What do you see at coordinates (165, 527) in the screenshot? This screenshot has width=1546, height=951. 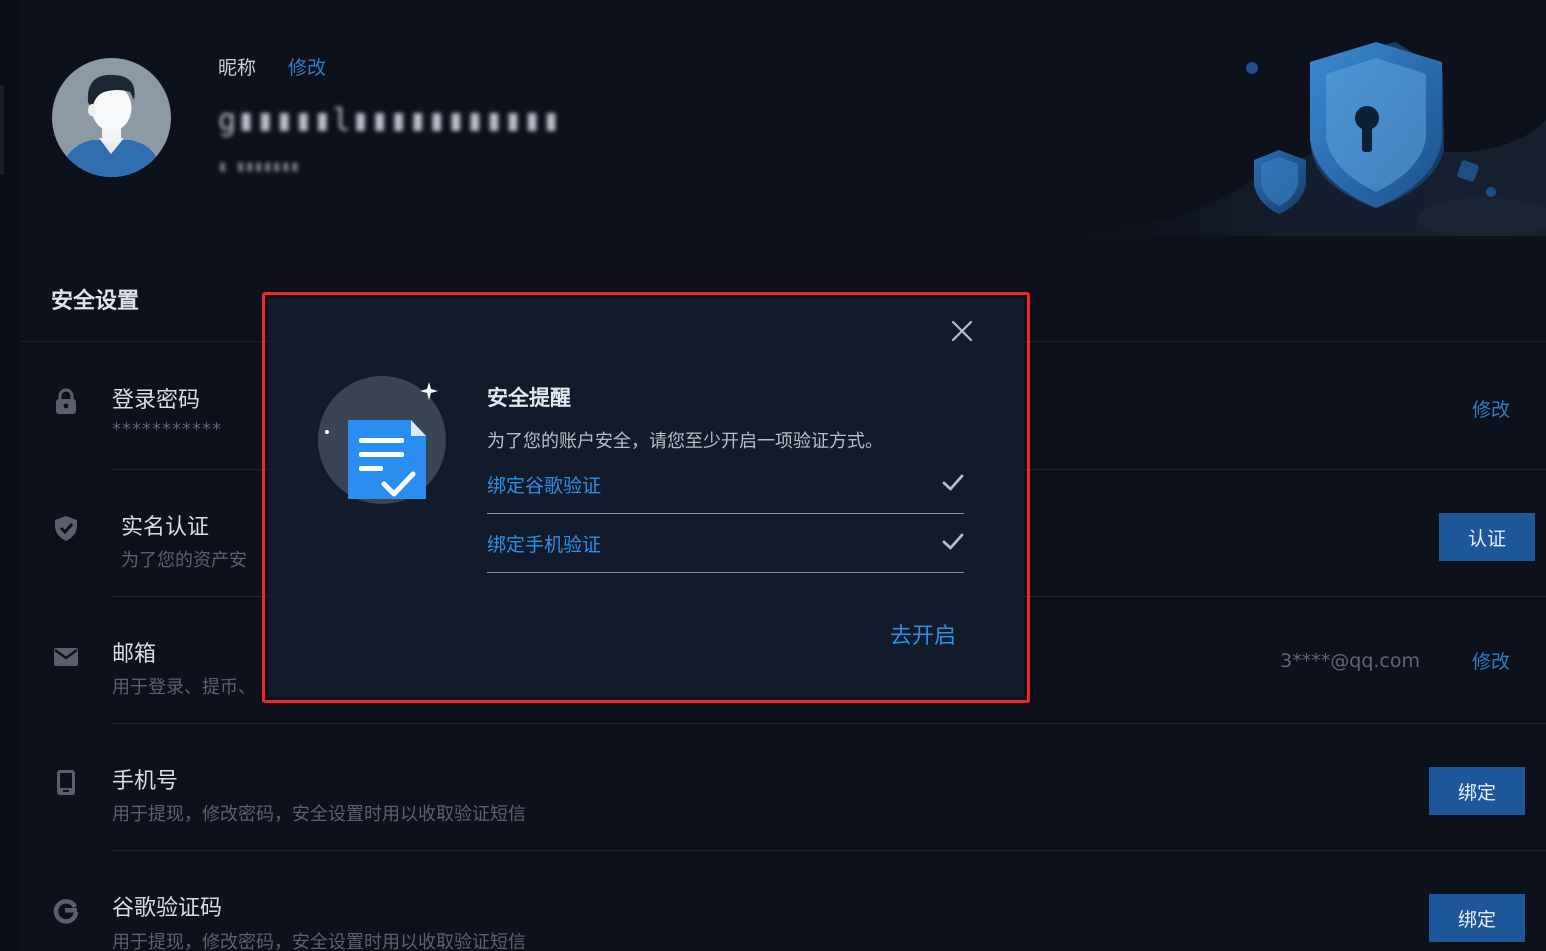 I see `row-title-identity: 实名认证` at bounding box center [165, 527].